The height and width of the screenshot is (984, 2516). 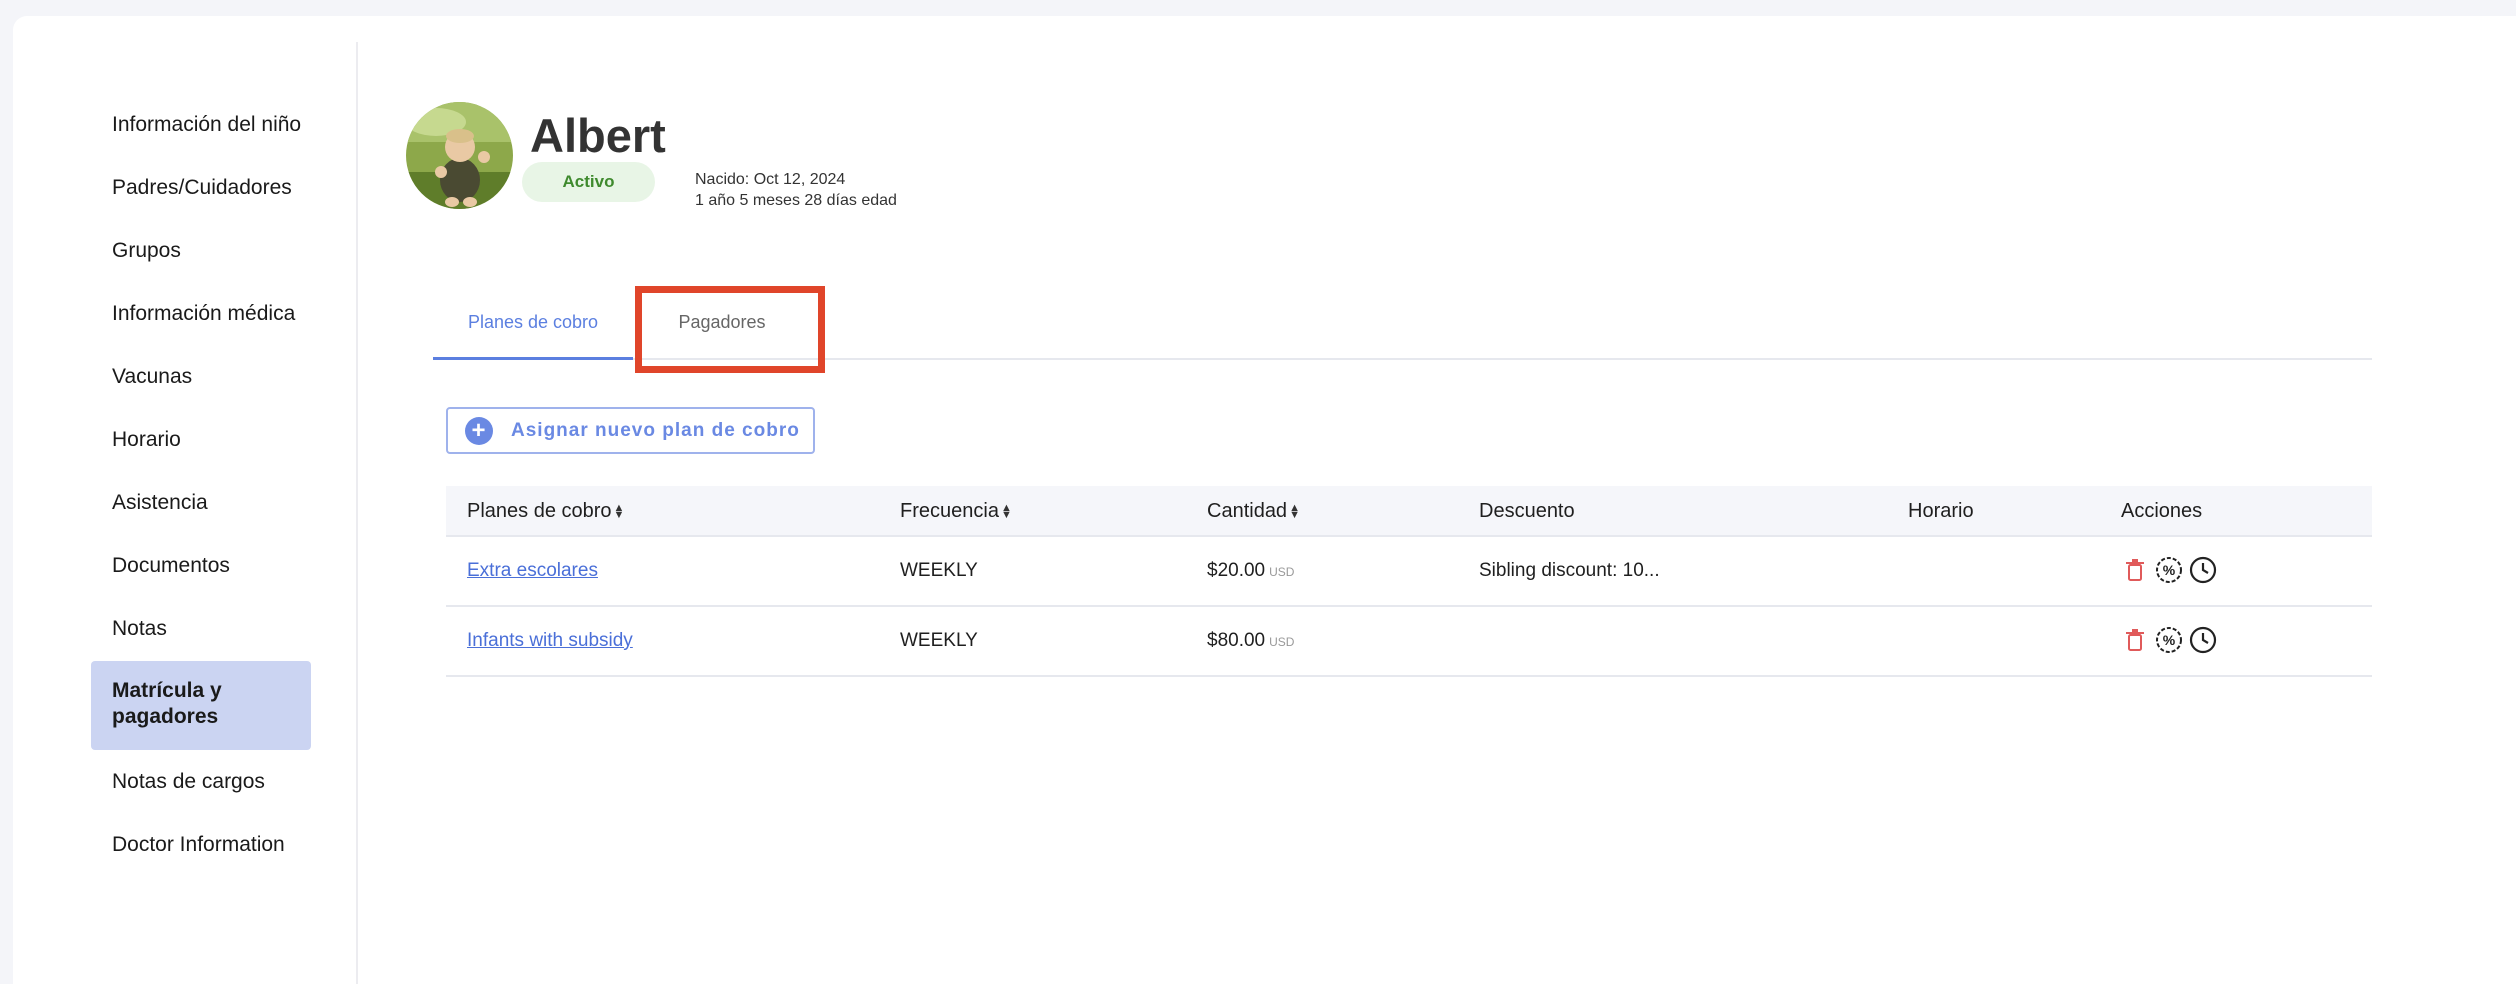 What do you see at coordinates (533, 322) in the screenshot?
I see `tab-billing-plans: Planes de cobro` at bounding box center [533, 322].